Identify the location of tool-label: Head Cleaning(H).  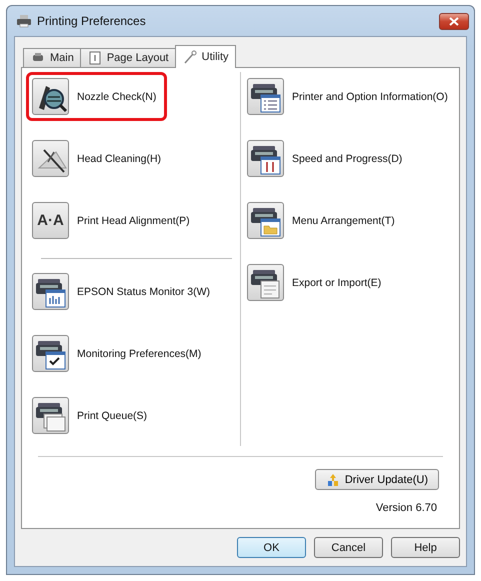
(119, 158).